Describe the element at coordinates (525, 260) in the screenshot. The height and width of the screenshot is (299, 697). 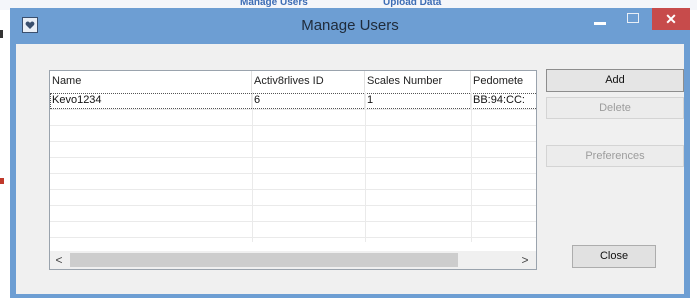
I see `scroll-right-button: >` at that location.